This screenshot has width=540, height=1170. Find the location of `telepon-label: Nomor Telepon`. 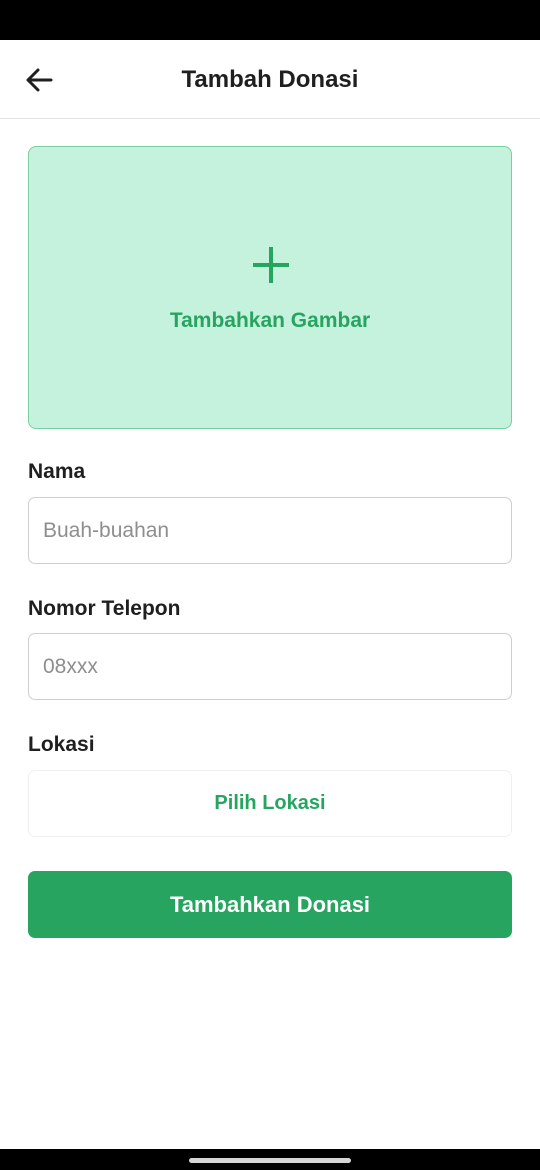

telepon-label: Nomor Telepon is located at coordinates (104, 608).